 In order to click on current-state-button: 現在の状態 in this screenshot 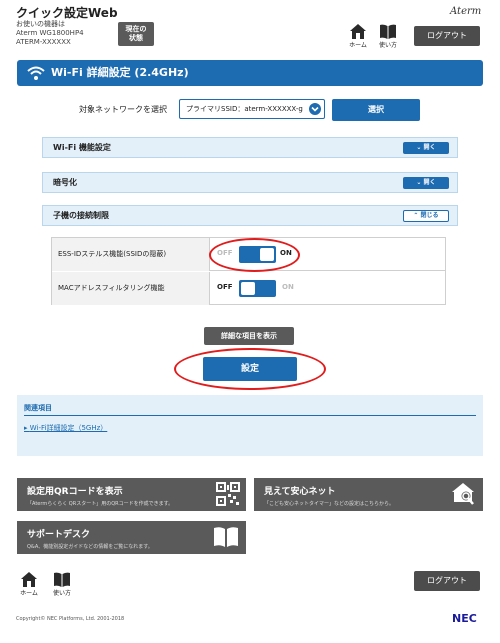, I will do `click(136, 34)`.